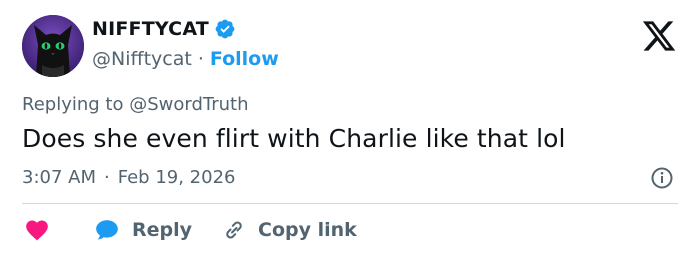  I want to click on avatar-cat-image, so click(53, 46).